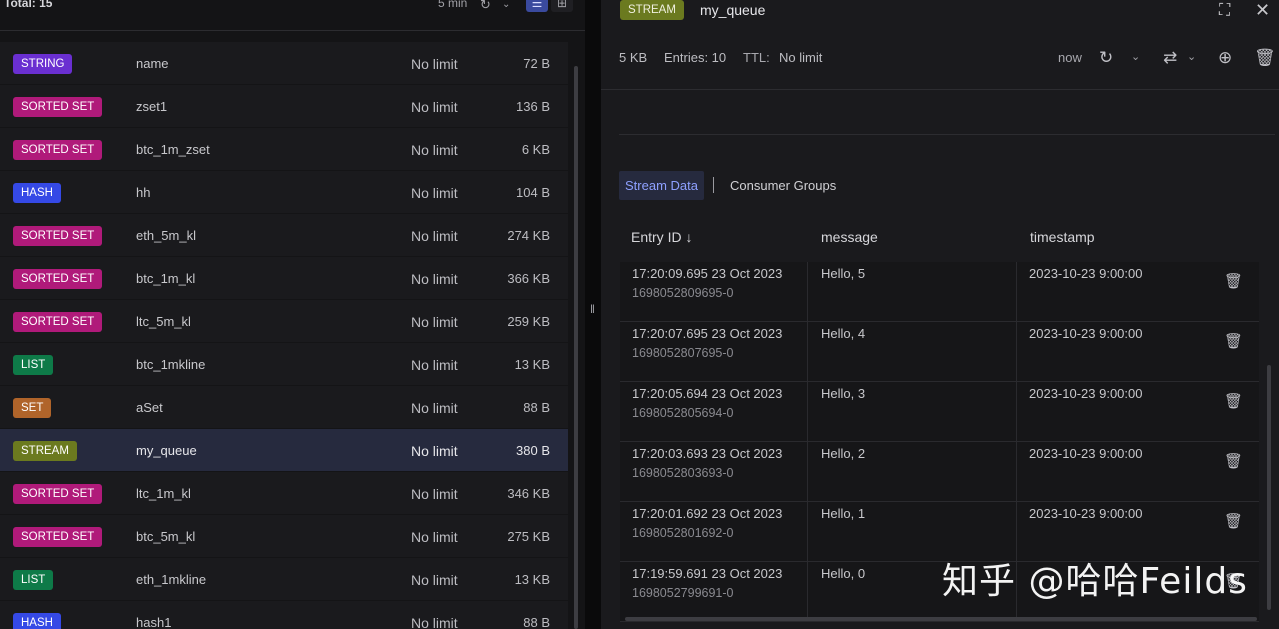 This screenshot has height=629, width=1279. Describe the element at coordinates (173, 149) in the screenshot. I see `key-name: btc_1m_zset` at that location.